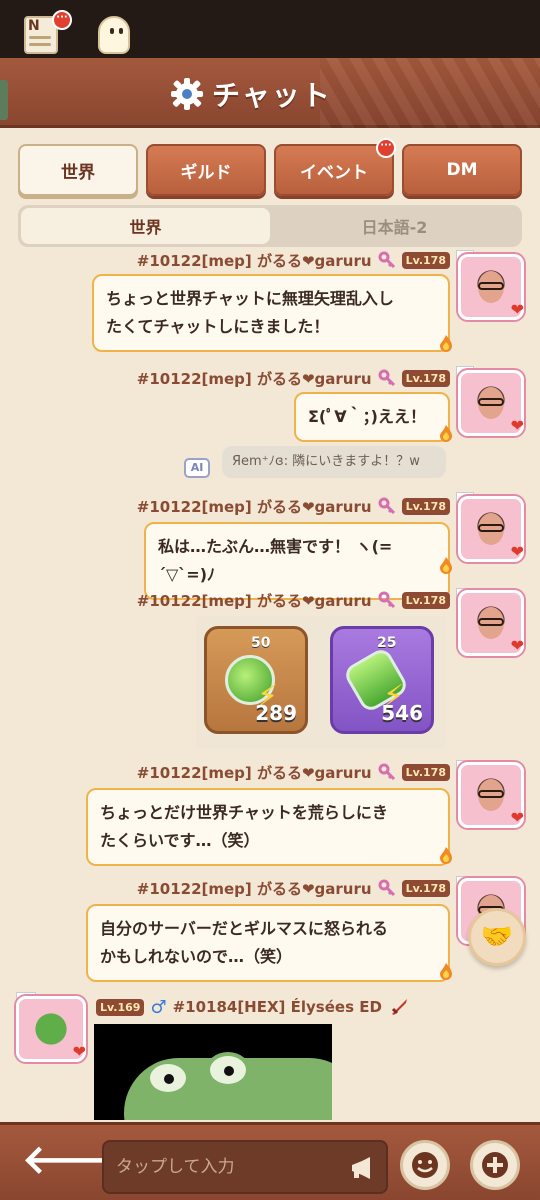  I want to click on subtab-world: 世界, so click(145, 226).